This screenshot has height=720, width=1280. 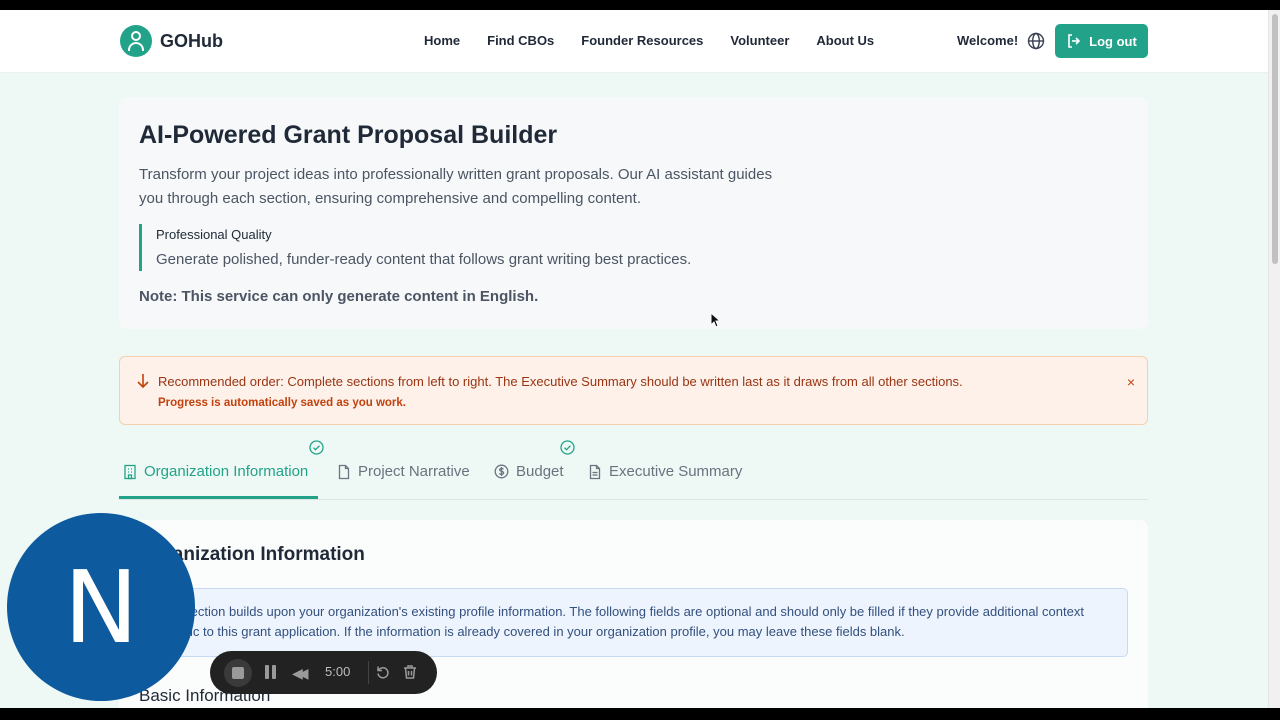 I want to click on tab-executive-summary: Executive Summary, so click(x=665, y=471).